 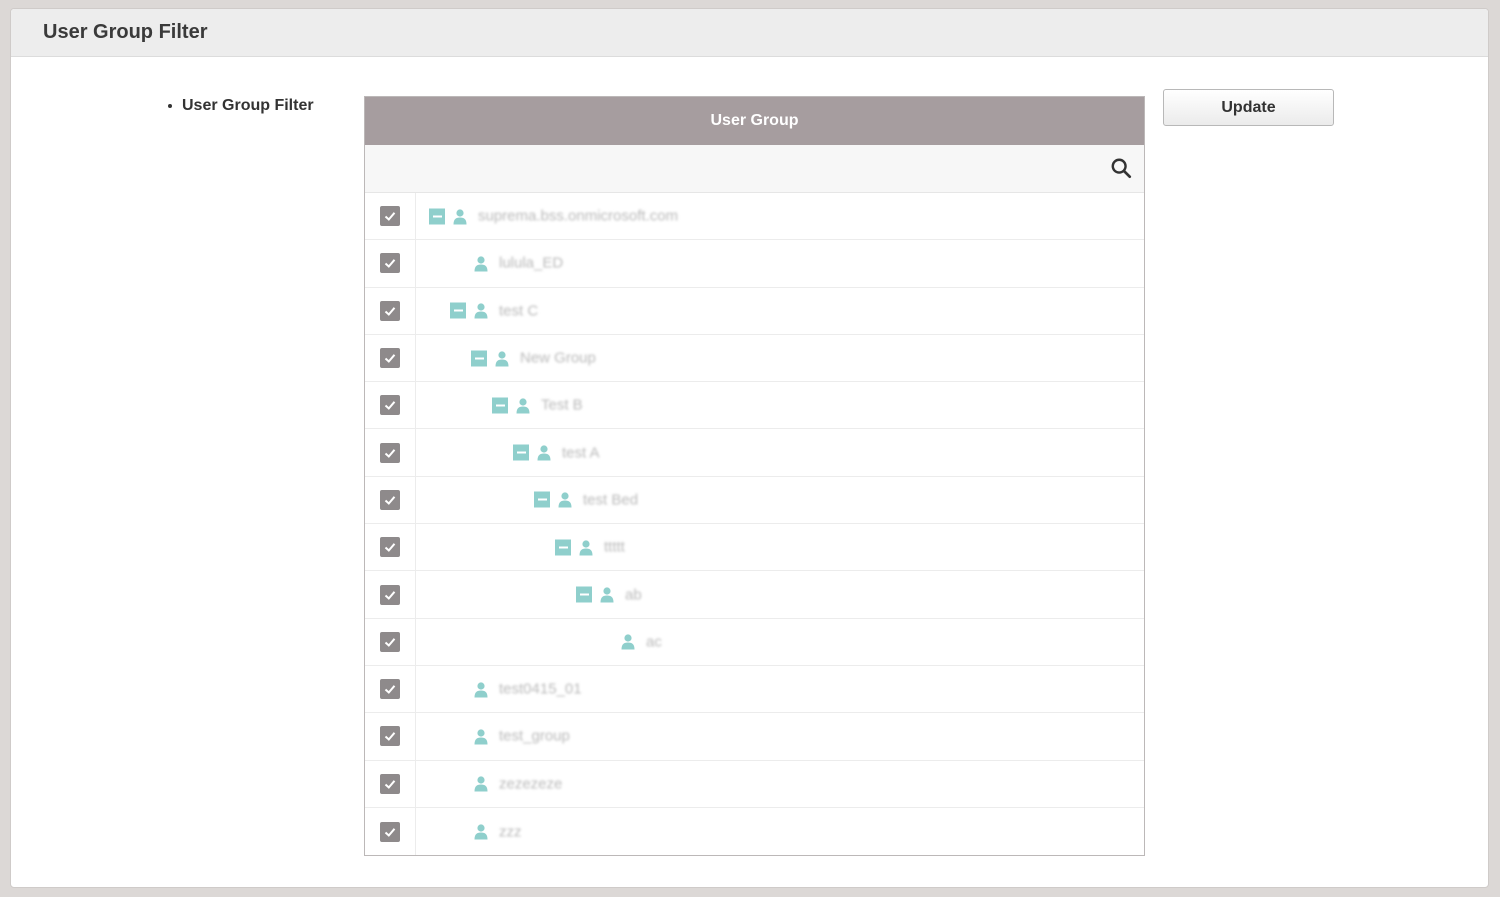 I want to click on tree-node: New Group, so click(x=533, y=358).